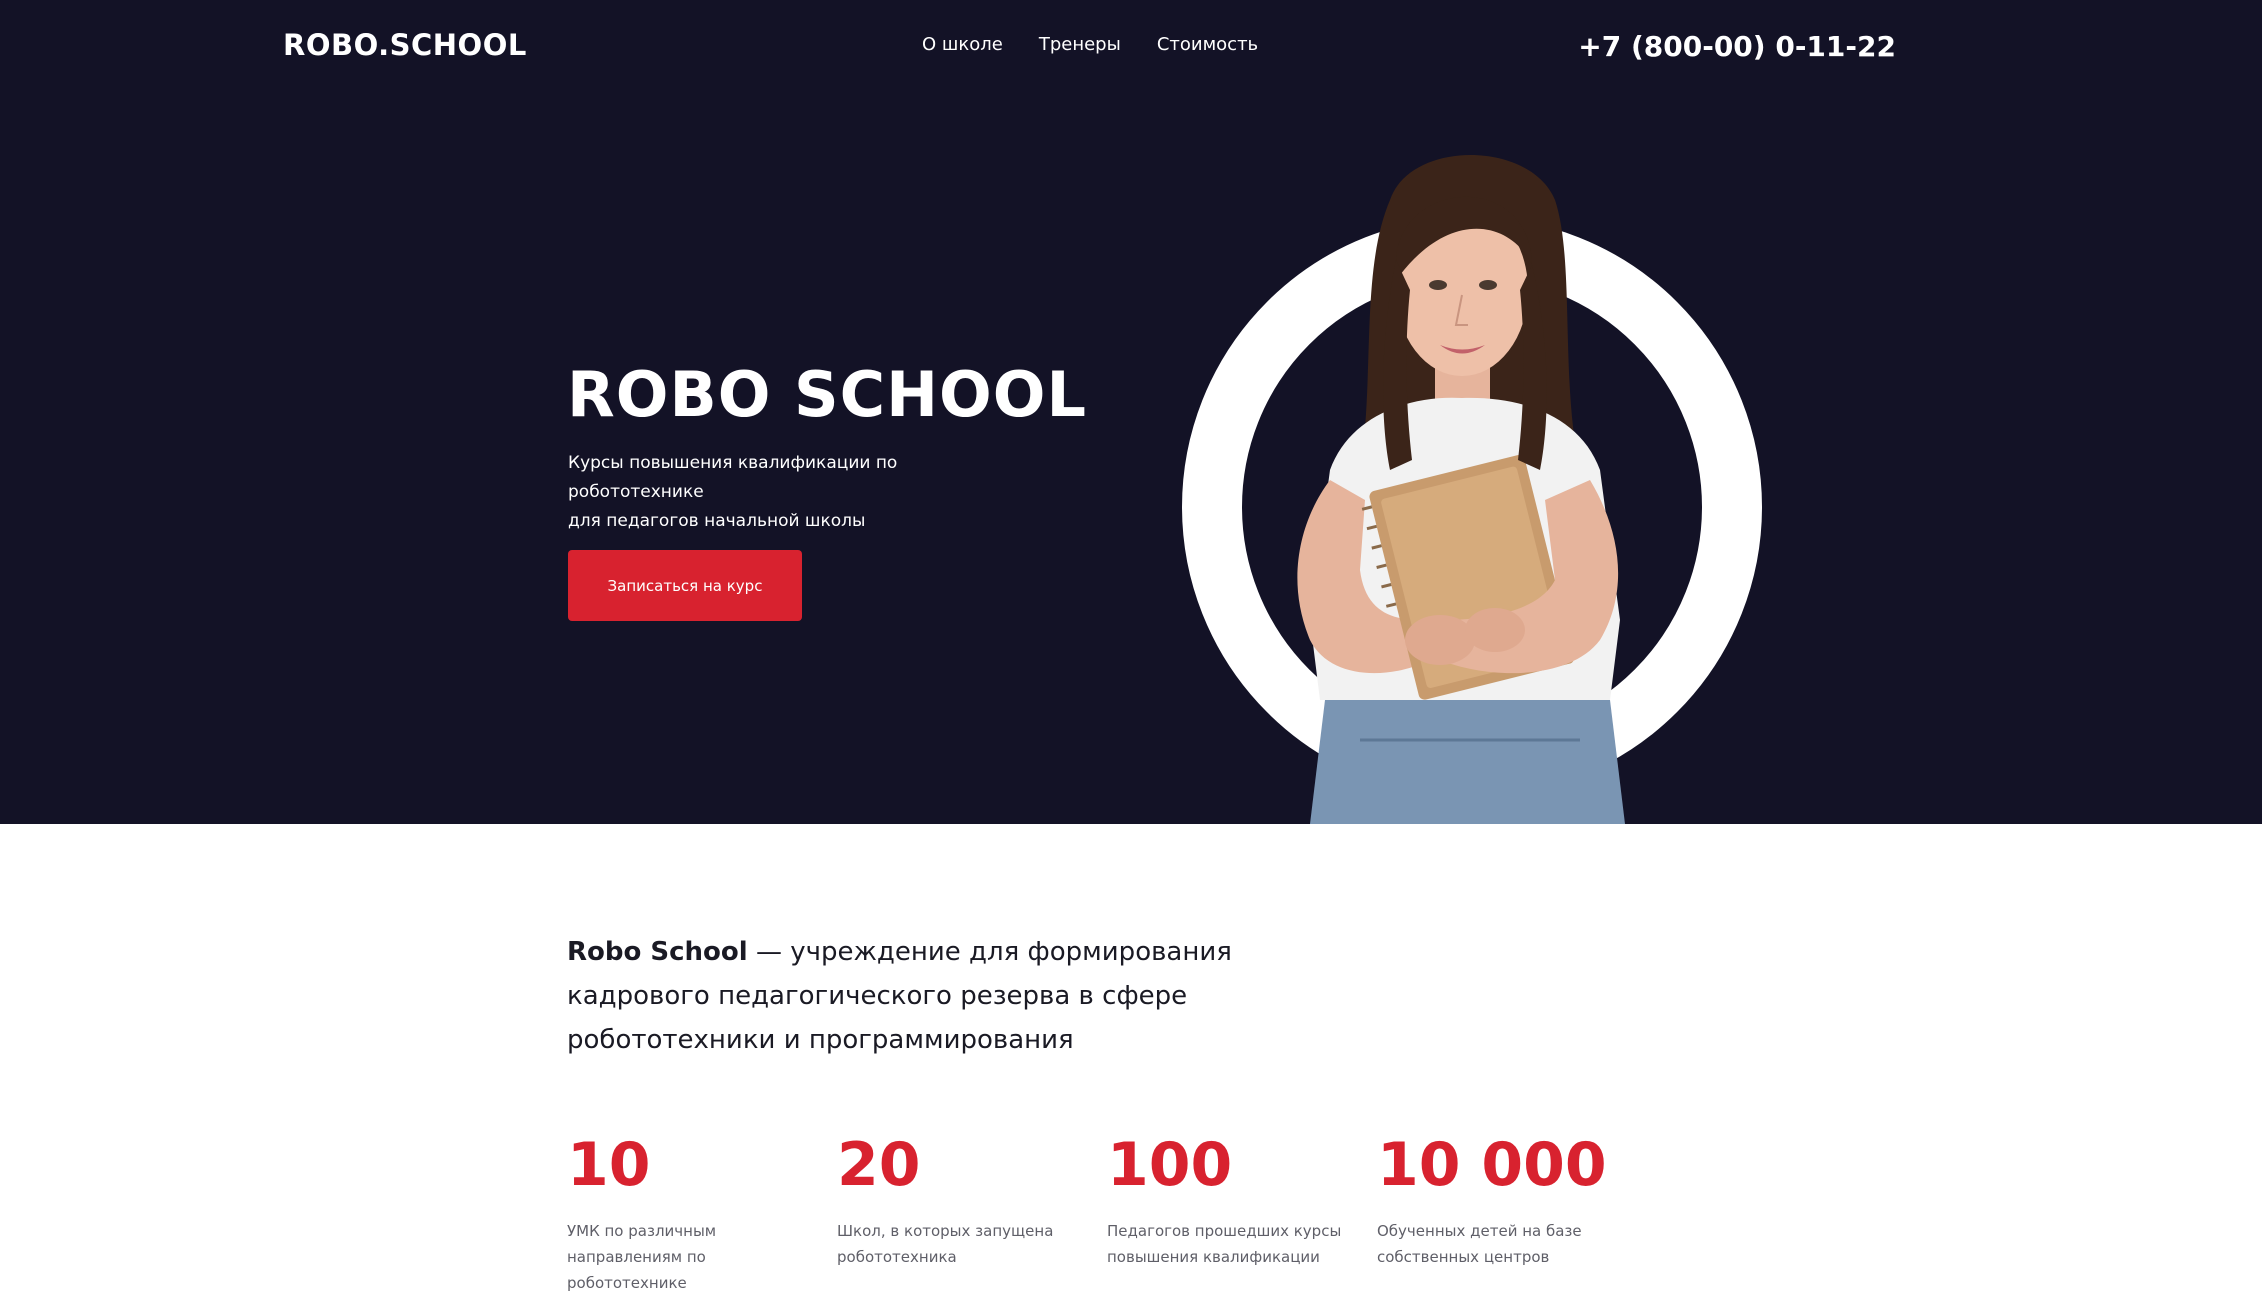 This screenshot has width=2262, height=1293. I want to click on stat-description-line: Педагогов прошедших курсы, so click(1224, 1231).